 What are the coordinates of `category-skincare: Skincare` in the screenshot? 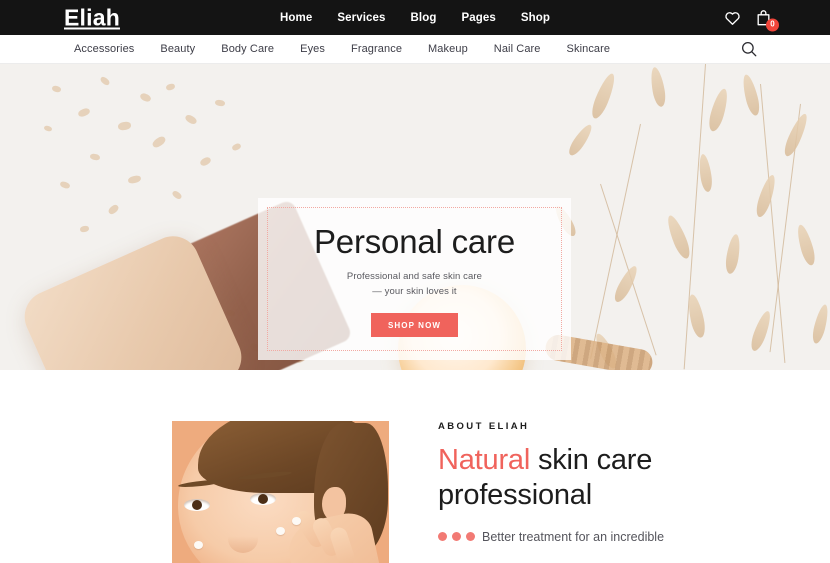 It's located at (589, 49).